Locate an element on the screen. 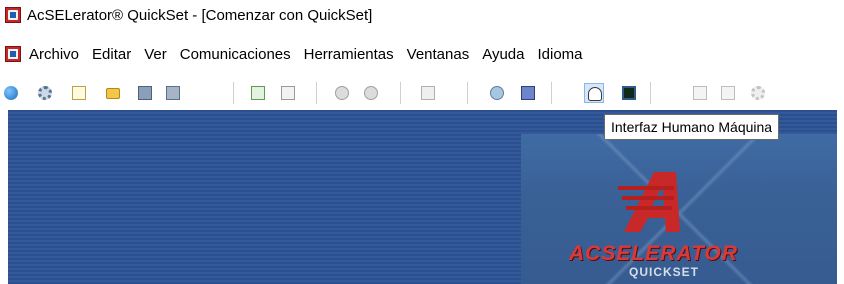 The width and height of the screenshot is (844, 284). toolbar-button-new is located at coordinates (79, 93).